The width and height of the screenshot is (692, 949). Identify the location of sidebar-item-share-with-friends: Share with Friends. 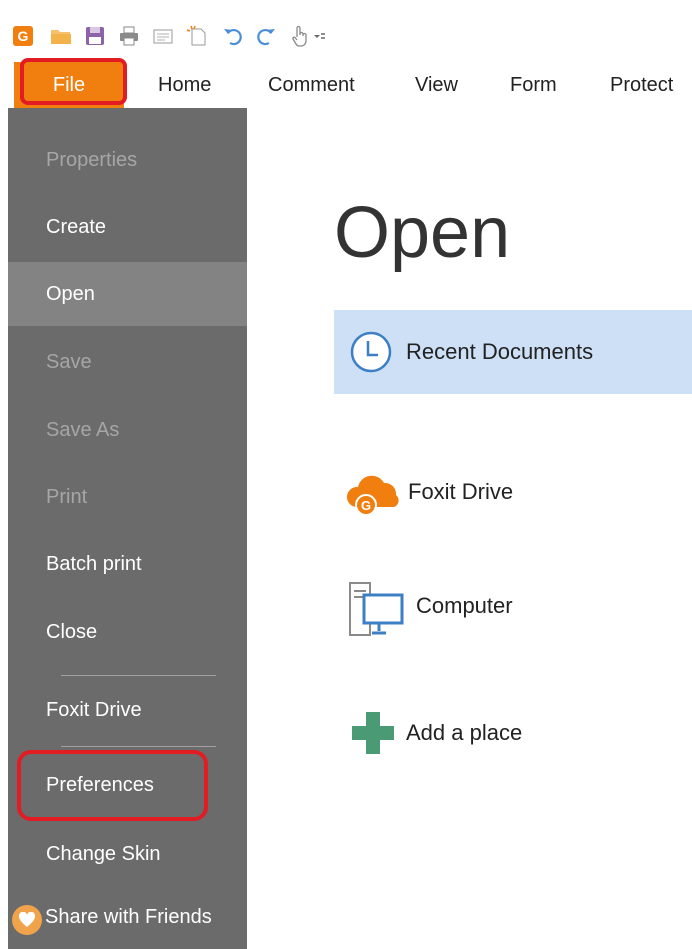
(127, 917).